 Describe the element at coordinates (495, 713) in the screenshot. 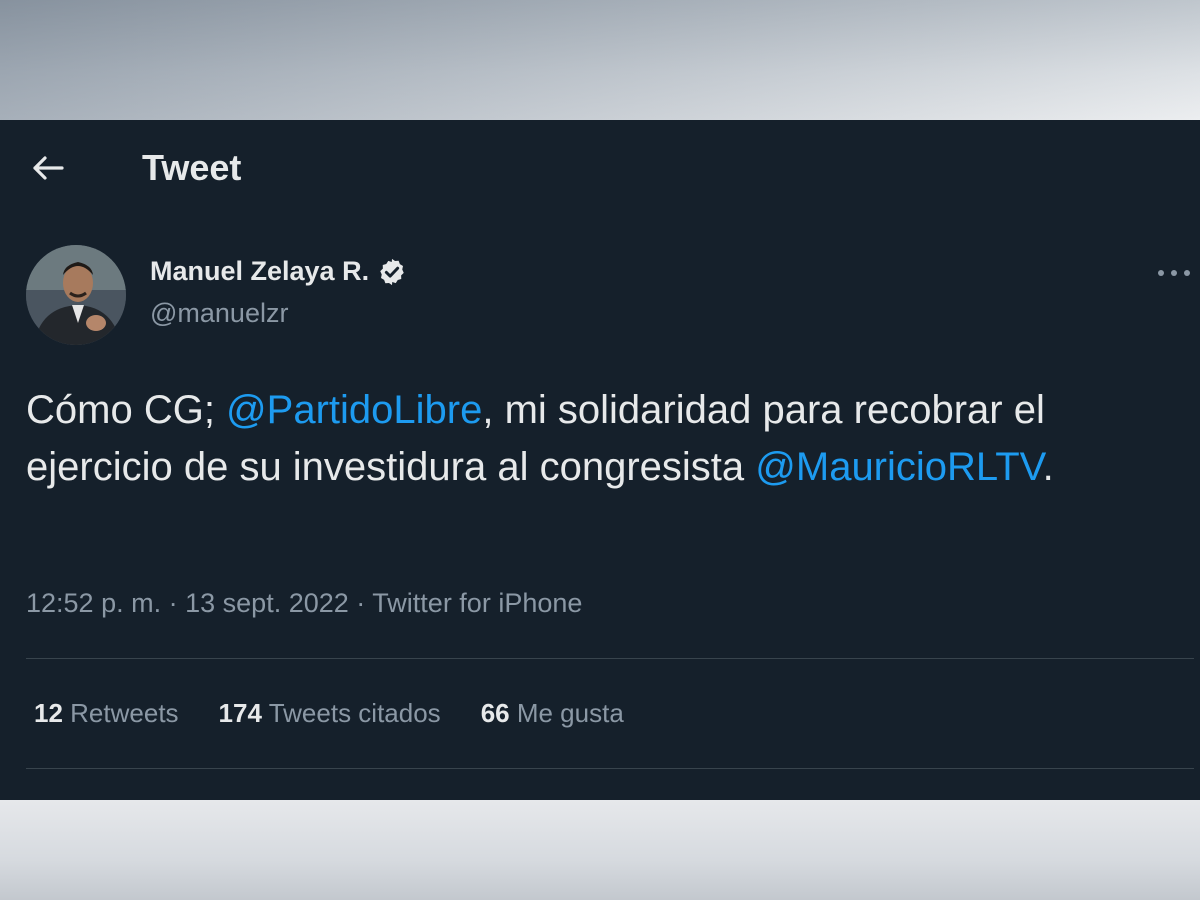

I see `stat-count: 66` at that location.